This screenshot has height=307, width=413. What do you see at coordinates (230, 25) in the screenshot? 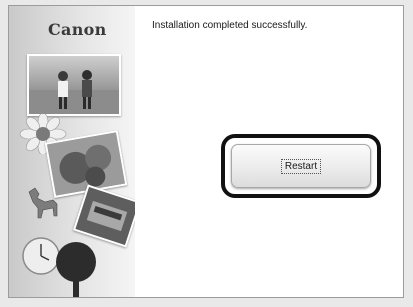
I see `status-message: Installation completed successfully.` at bounding box center [230, 25].